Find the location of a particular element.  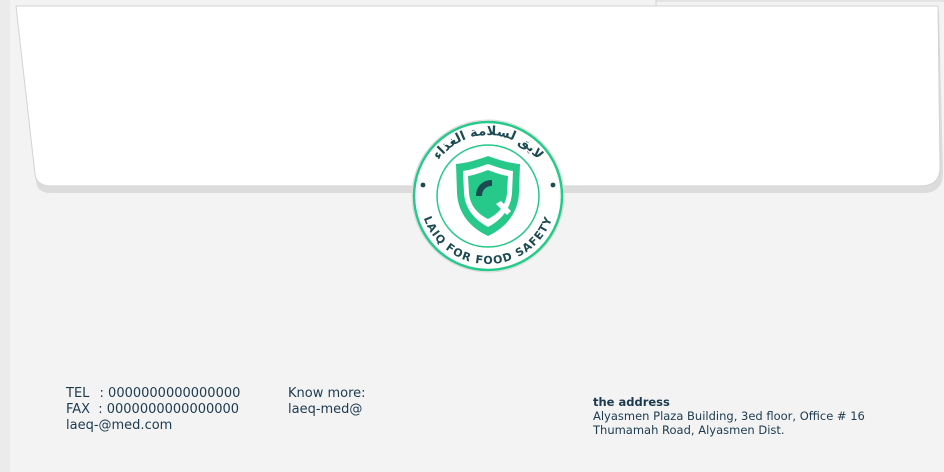

know-more-label: Know more: is located at coordinates (327, 393).